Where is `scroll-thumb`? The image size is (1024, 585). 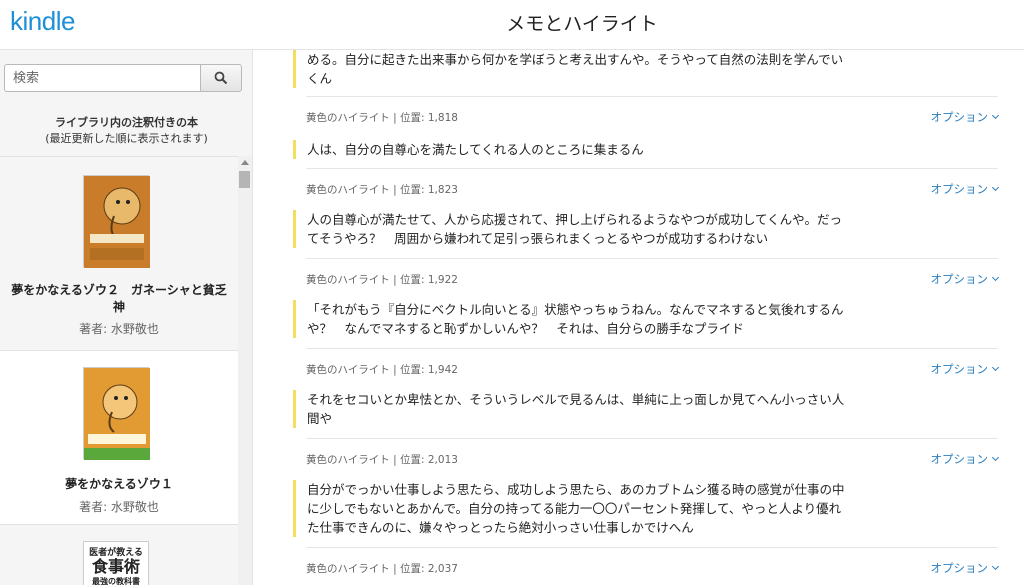
scroll-thumb is located at coordinates (244, 179).